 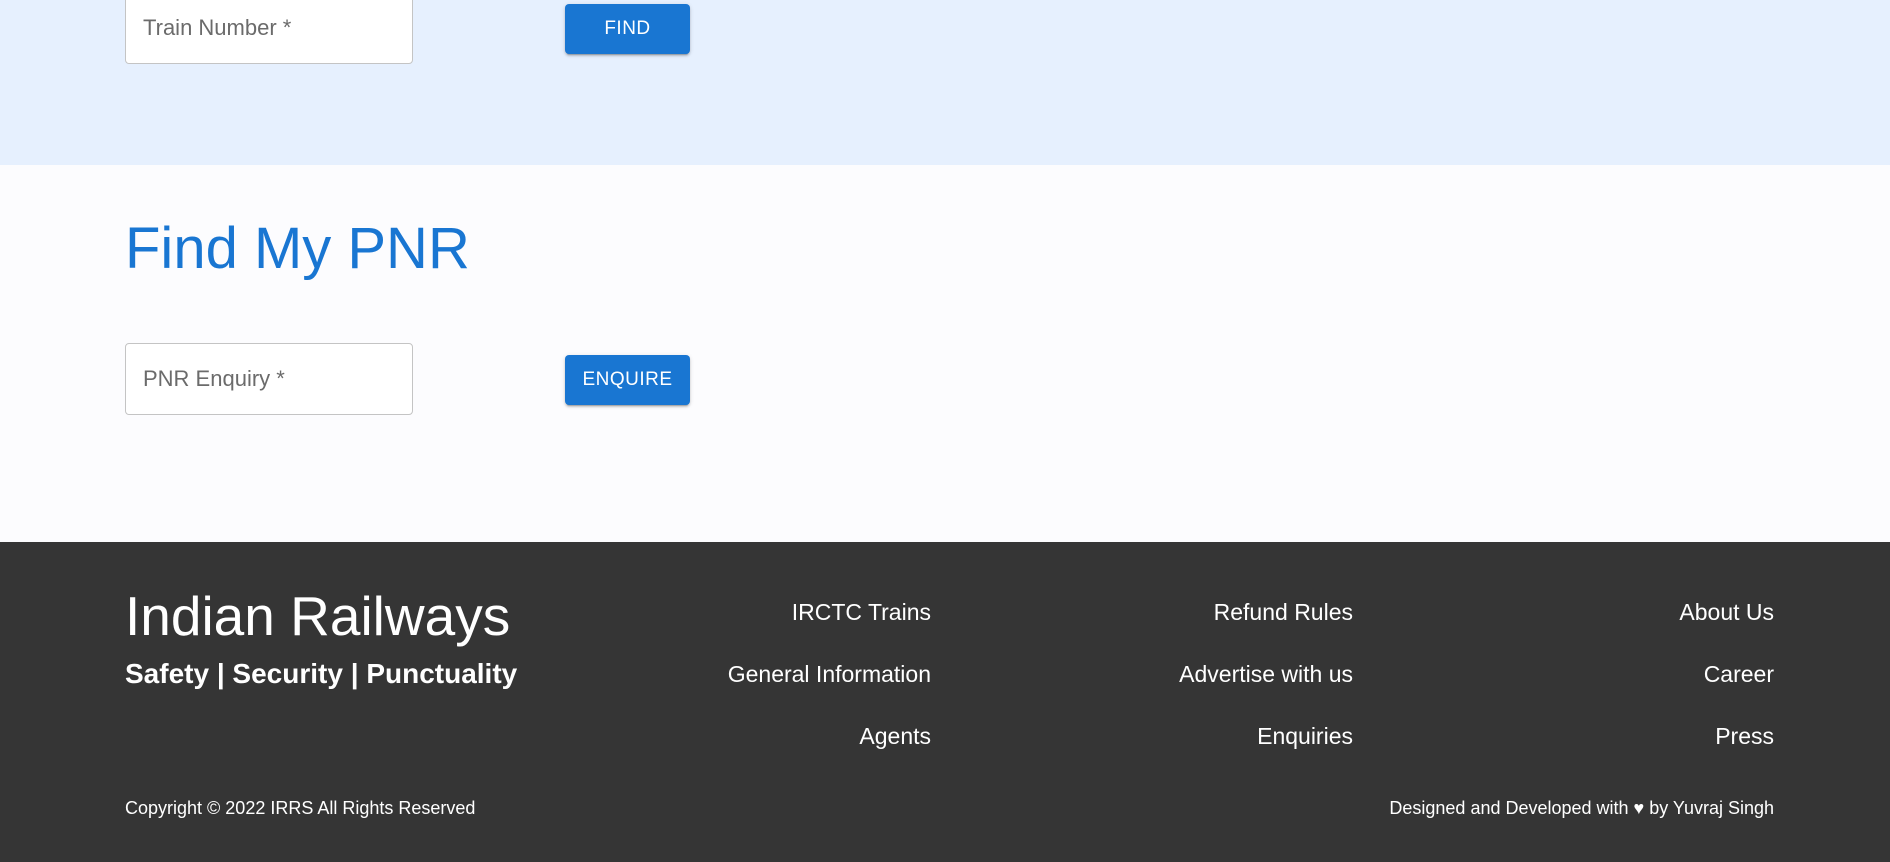 I want to click on footer-links-column-2: Refund Rules Advertise with us Enquiries, so click(x=1266, y=692).